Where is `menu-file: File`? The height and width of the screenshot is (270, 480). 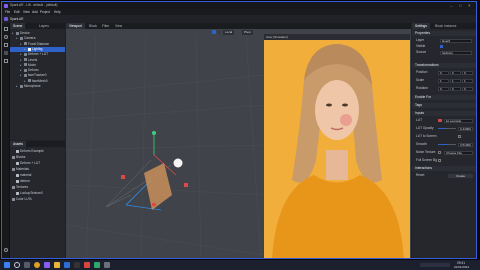
menu-file: File is located at coordinates (7, 12).